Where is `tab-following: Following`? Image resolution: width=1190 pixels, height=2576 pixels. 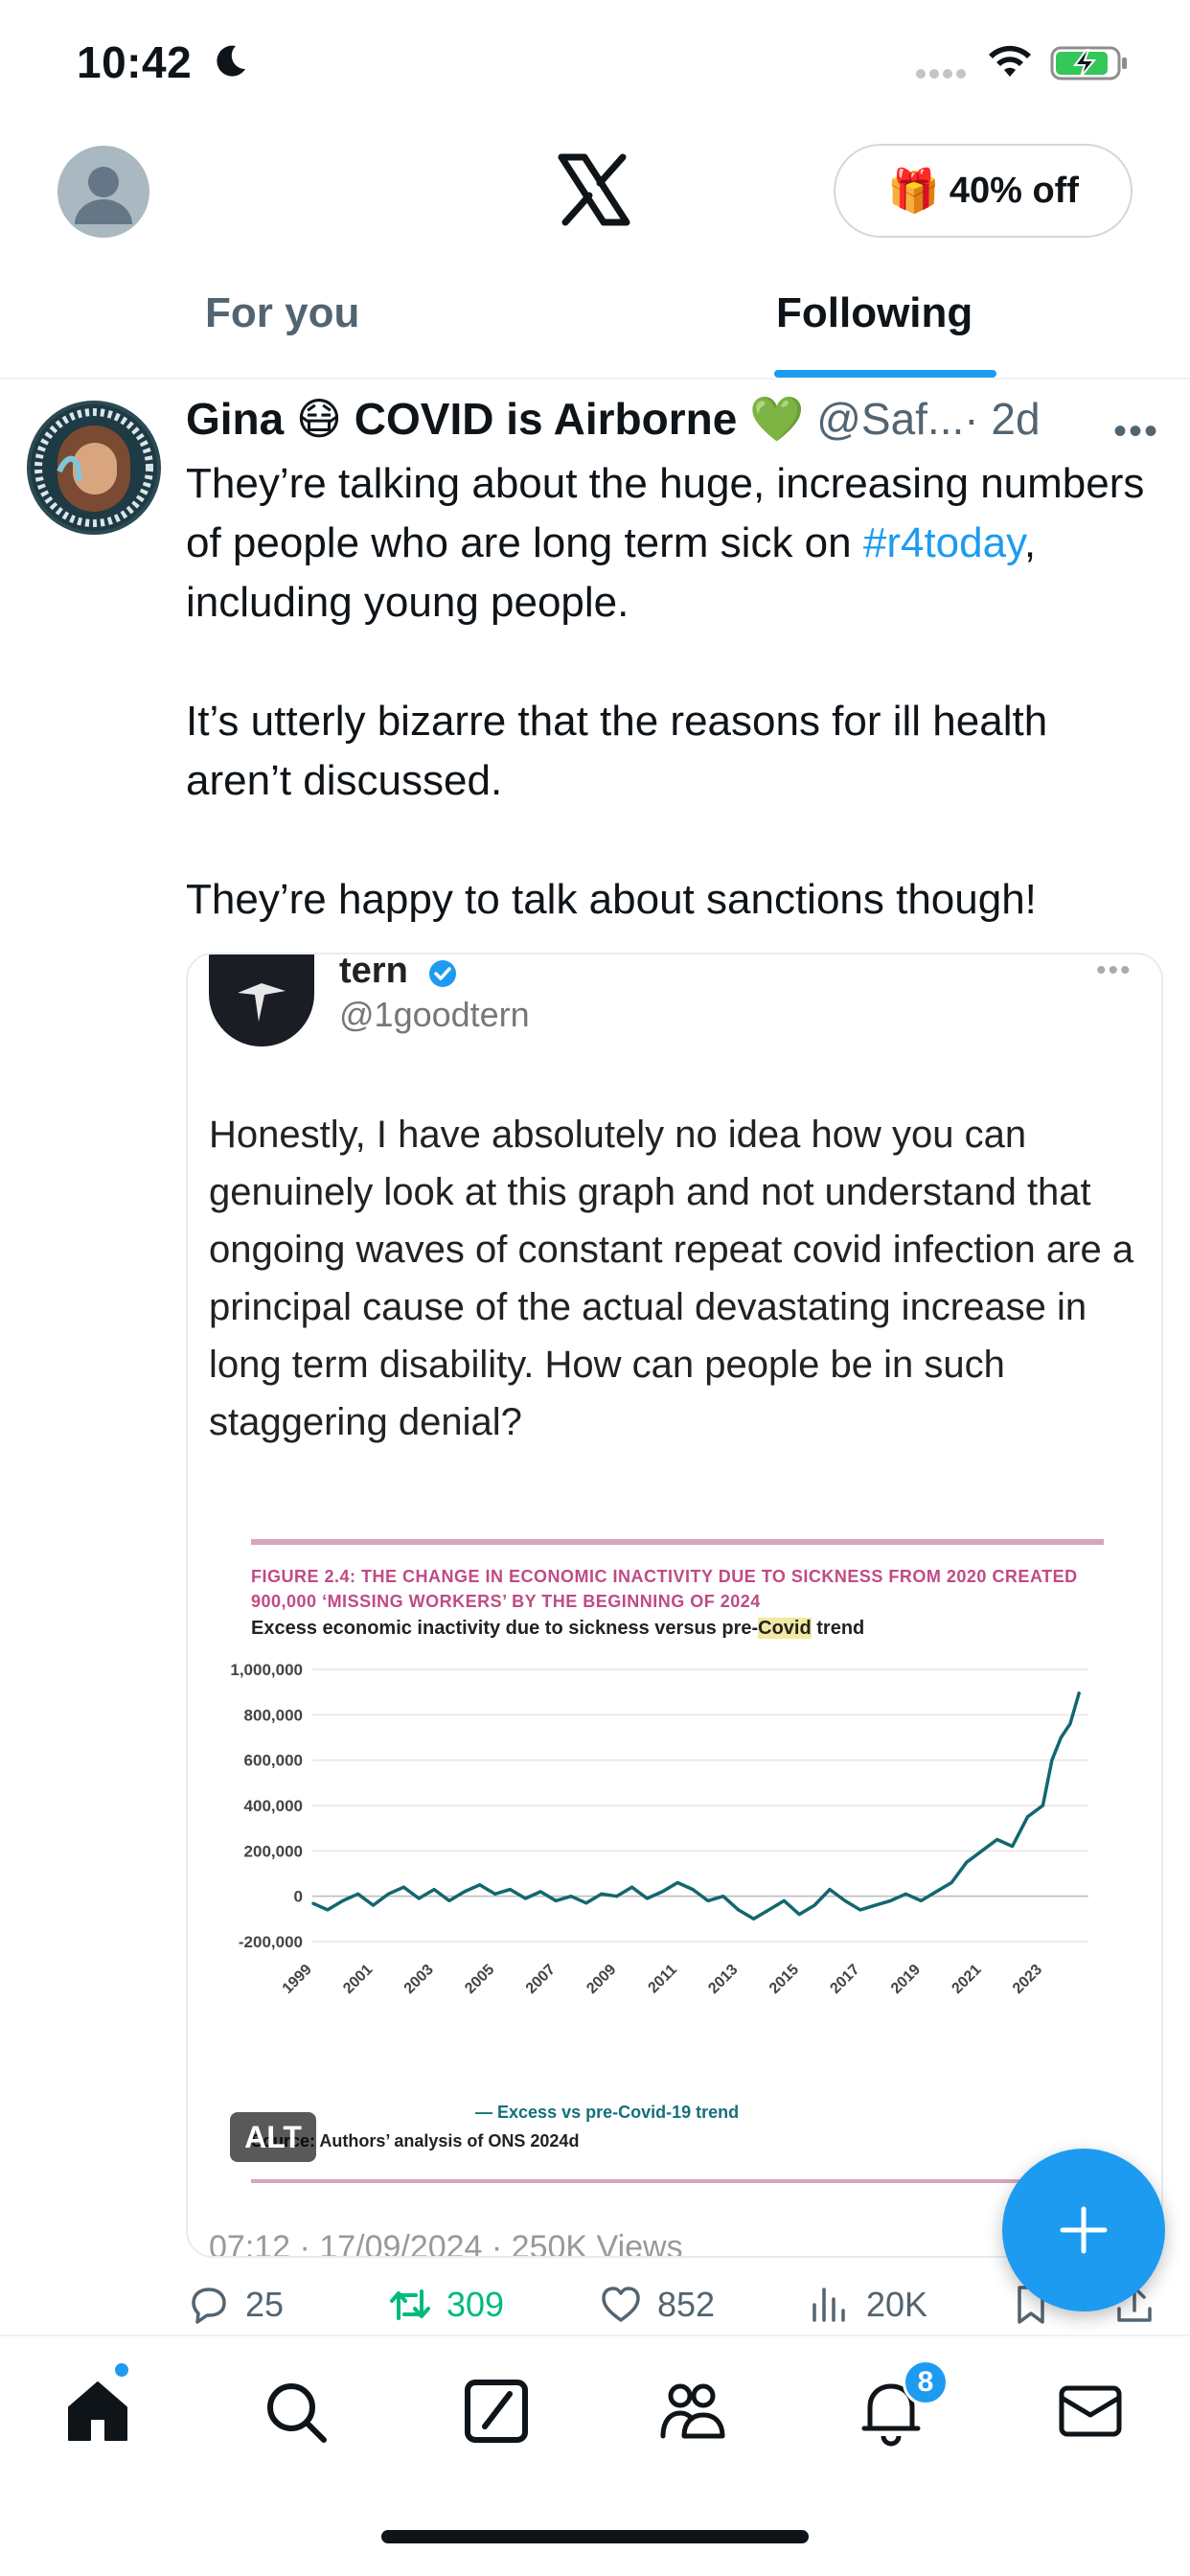 tab-following: Following is located at coordinates (874, 313).